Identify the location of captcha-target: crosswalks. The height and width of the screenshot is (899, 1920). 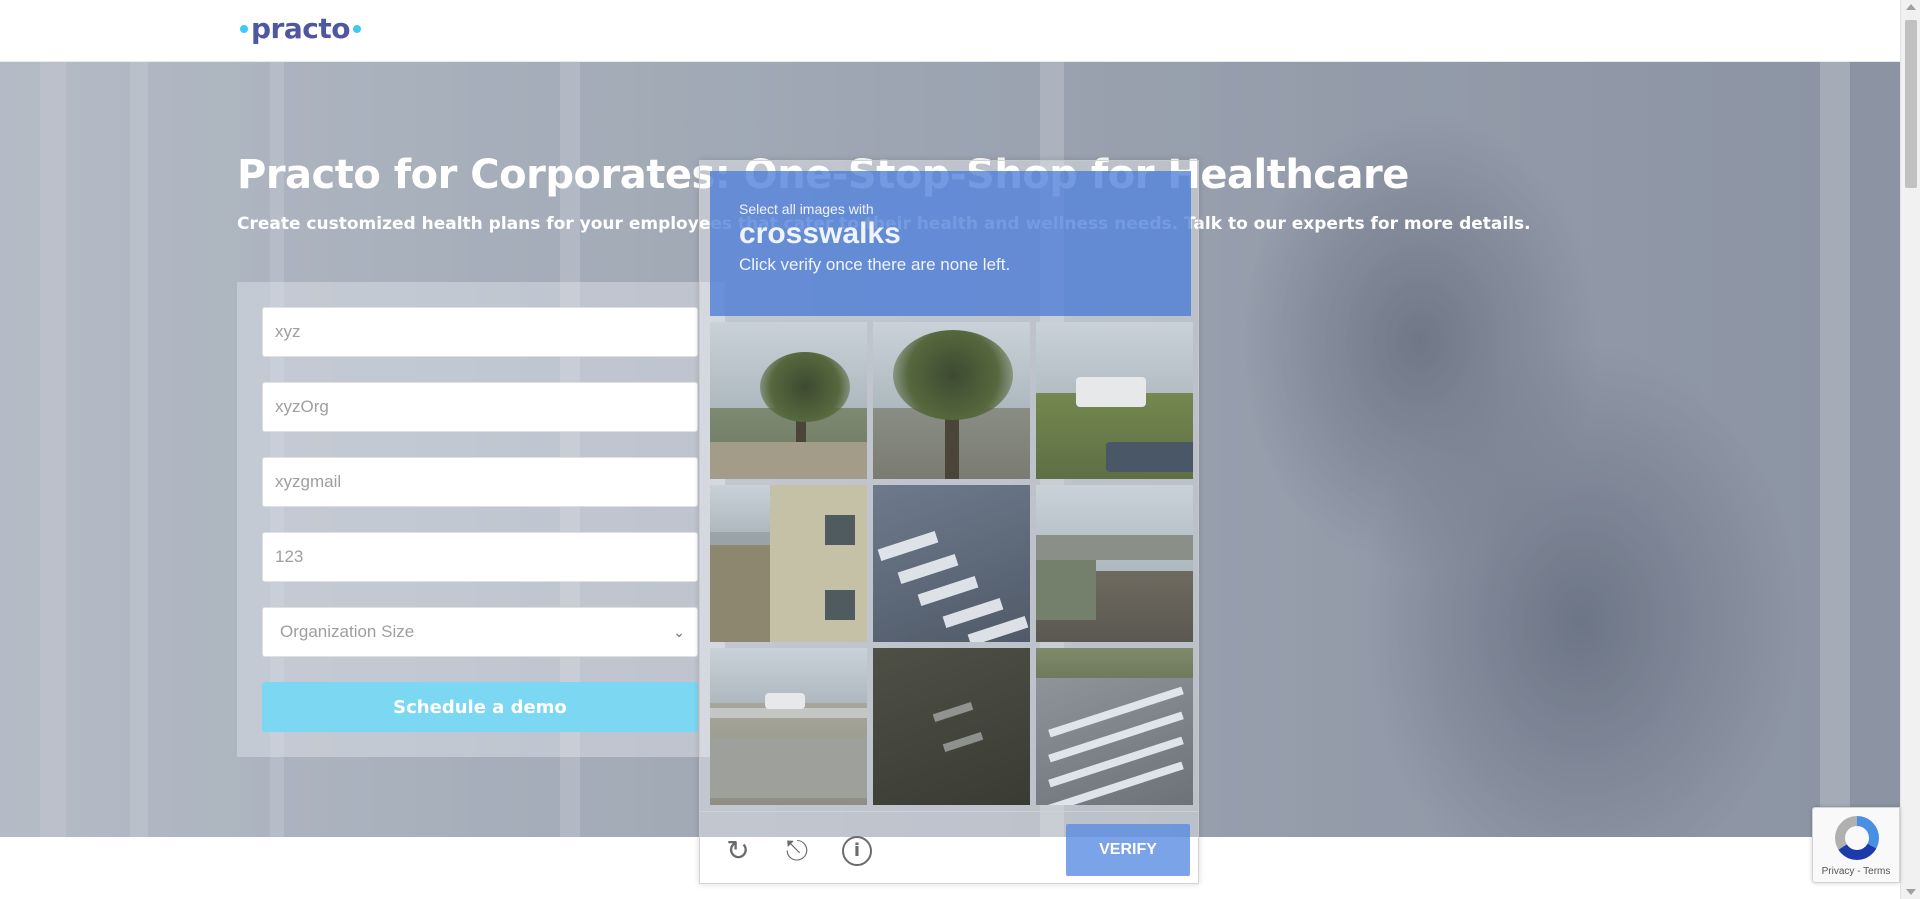
(820, 233).